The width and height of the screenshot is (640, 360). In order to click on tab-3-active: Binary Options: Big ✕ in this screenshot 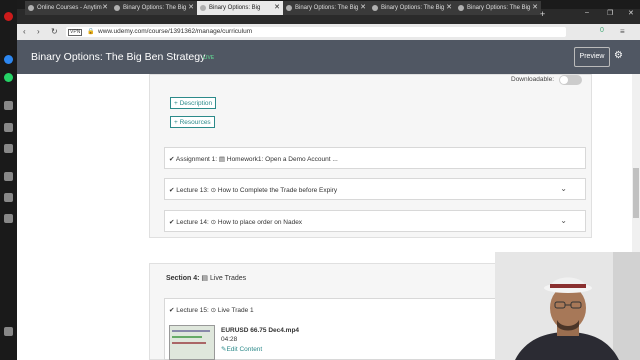, I will do `click(240, 8)`.